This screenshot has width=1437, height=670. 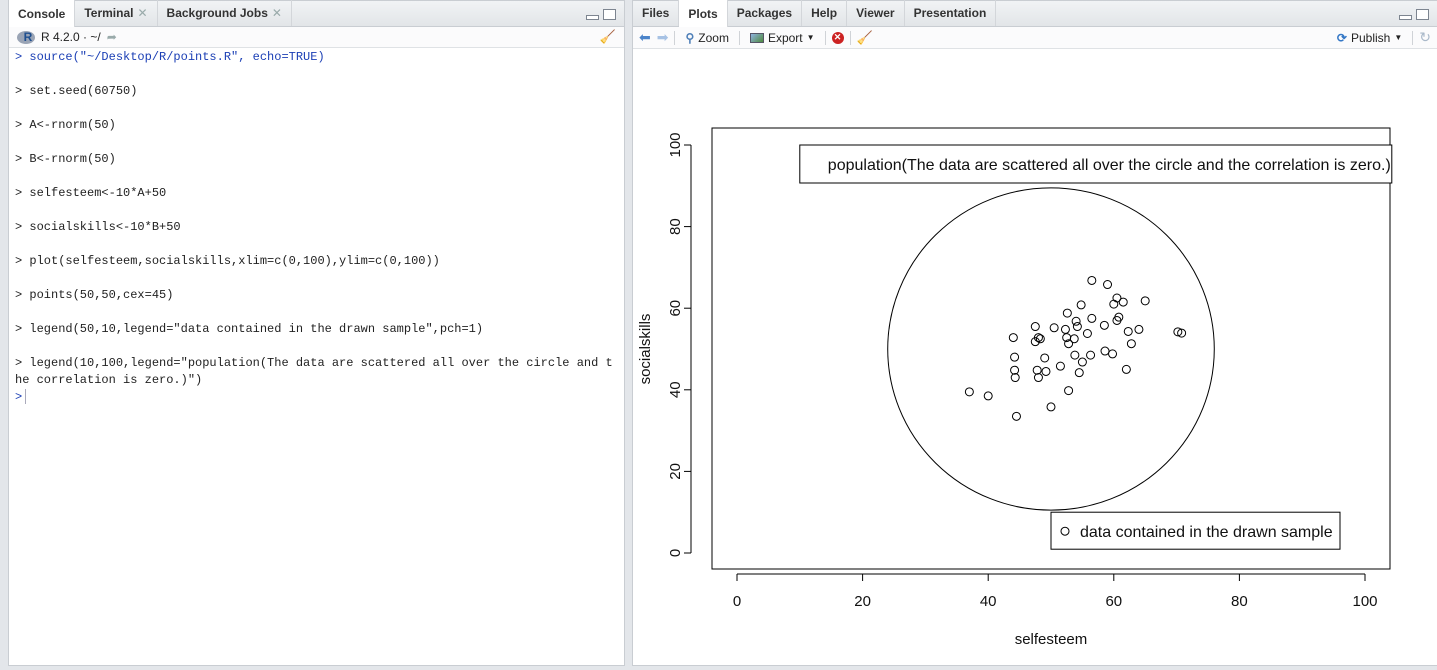 I want to click on plots-toolbar: ⬅ ➡ ⚲Zoom Export ▼ ✕ 🧹 ⟳ Publish ▼ ↻, so click(x=1035, y=38).